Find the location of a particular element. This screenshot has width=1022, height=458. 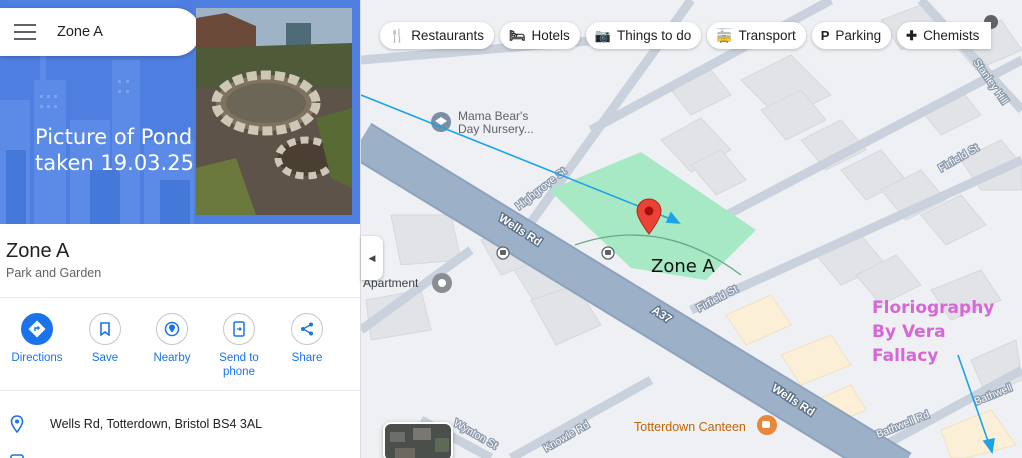

floriography-line: Floriography is located at coordinates (933, 308).